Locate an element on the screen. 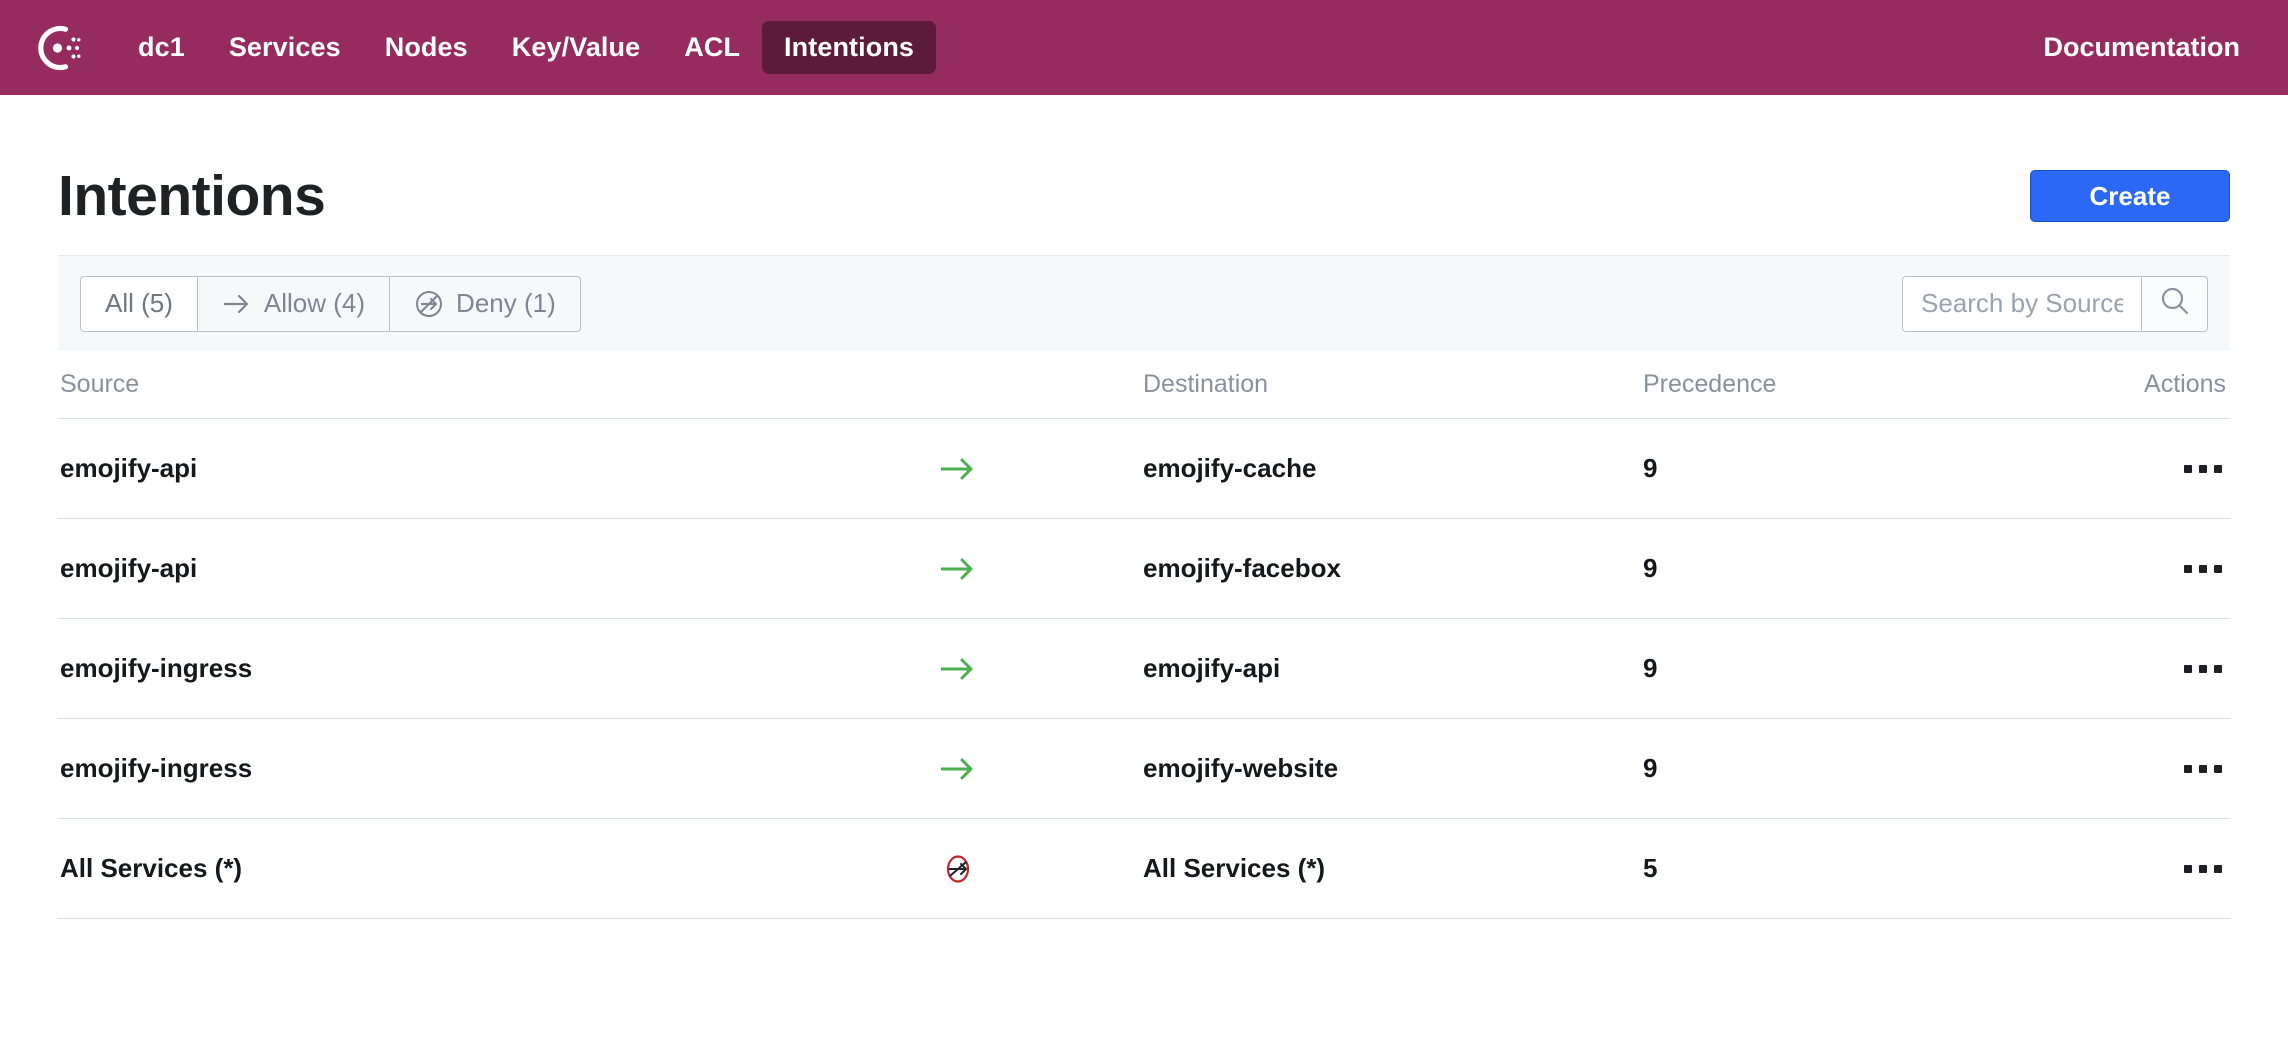  nav-right-group: Documentation is located at coordinates (2141, 47).